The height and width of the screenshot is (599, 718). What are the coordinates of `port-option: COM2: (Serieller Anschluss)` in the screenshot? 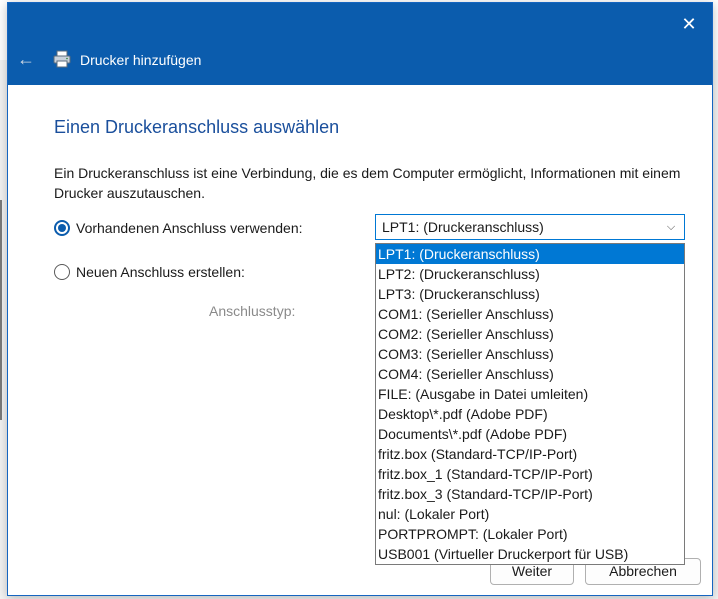 It's located at (530, 334).